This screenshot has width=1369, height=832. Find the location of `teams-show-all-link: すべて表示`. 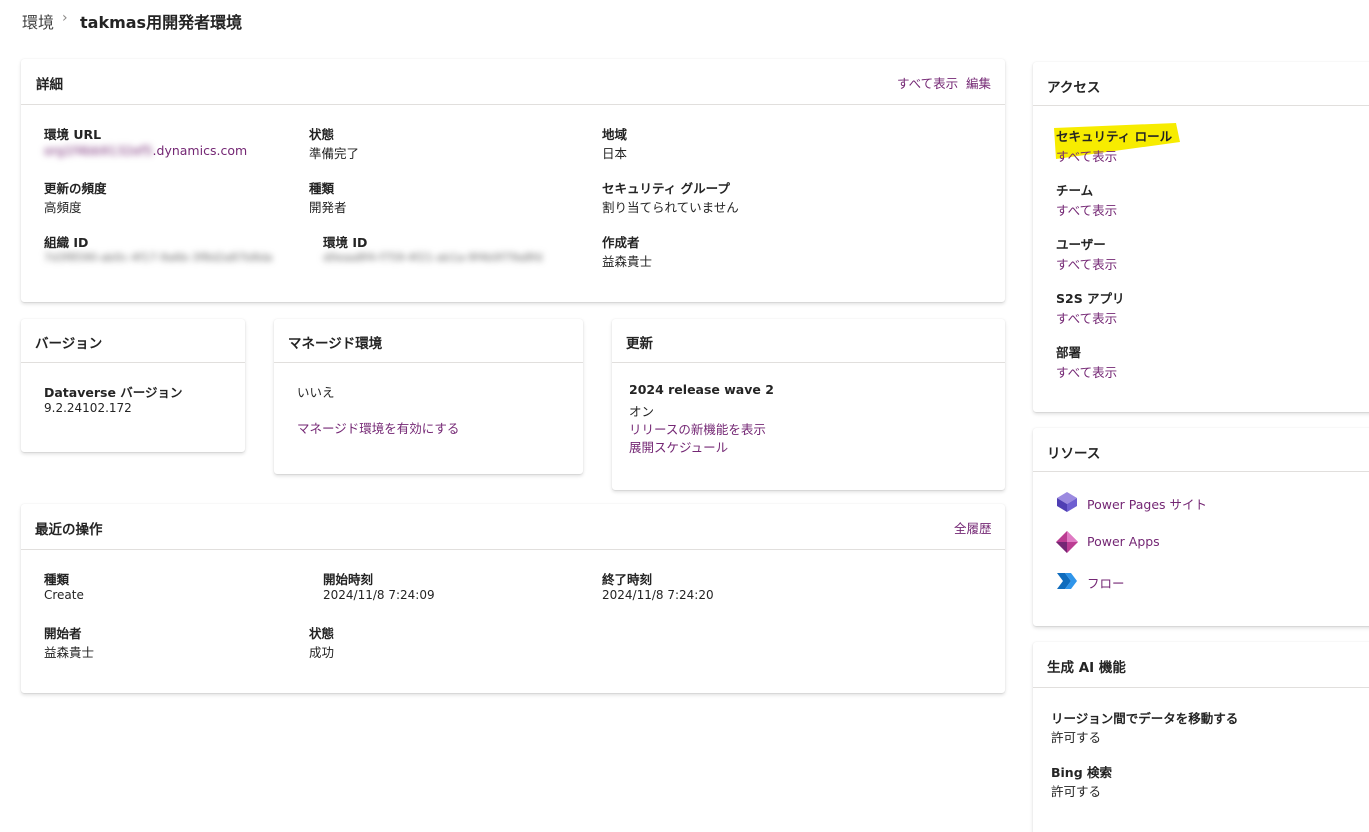

teams-show-all-link: すべて表示 is located at coordinates (1086, 209).